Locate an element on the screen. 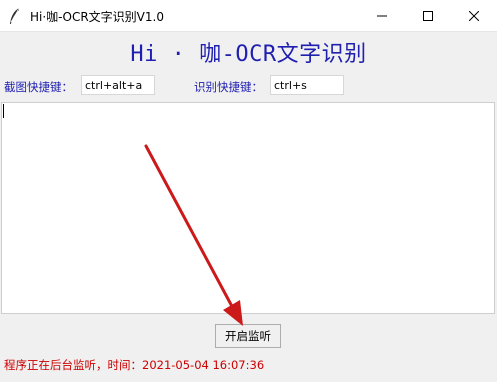 The image size is (497, 382). maximize-icon is located at coordinates (428, 15).